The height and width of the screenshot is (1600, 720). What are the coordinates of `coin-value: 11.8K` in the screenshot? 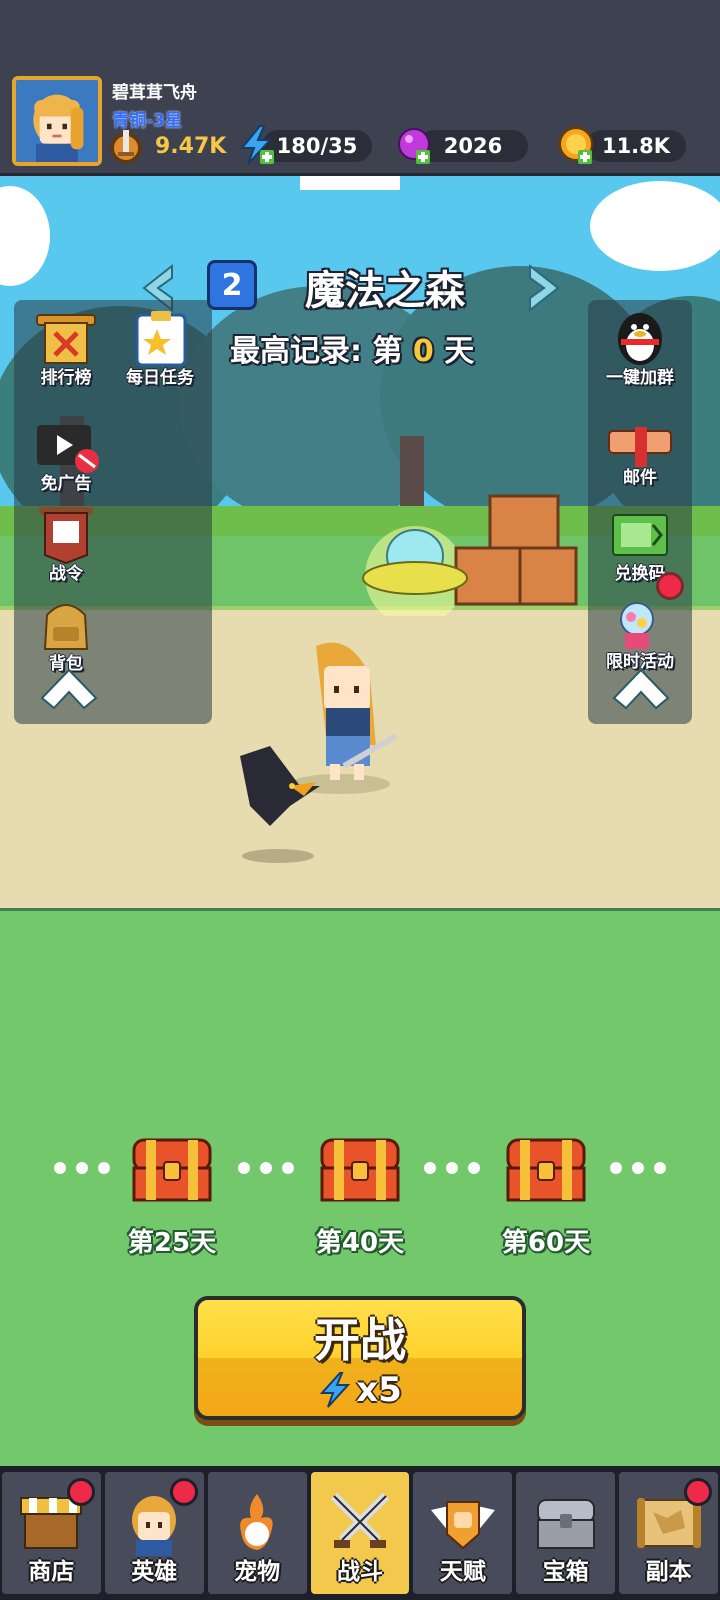 It's located at (636, 146).